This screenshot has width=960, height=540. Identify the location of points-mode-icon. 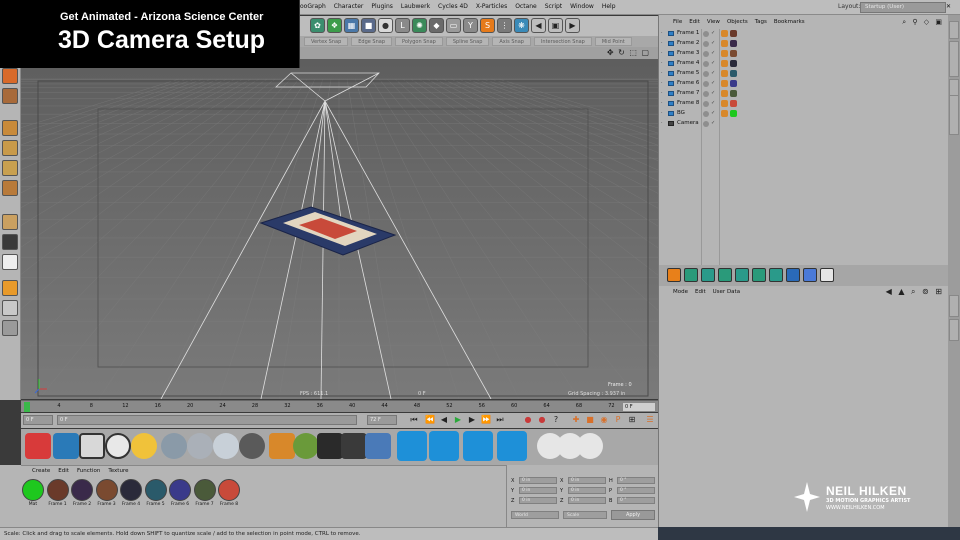
(10, 148).